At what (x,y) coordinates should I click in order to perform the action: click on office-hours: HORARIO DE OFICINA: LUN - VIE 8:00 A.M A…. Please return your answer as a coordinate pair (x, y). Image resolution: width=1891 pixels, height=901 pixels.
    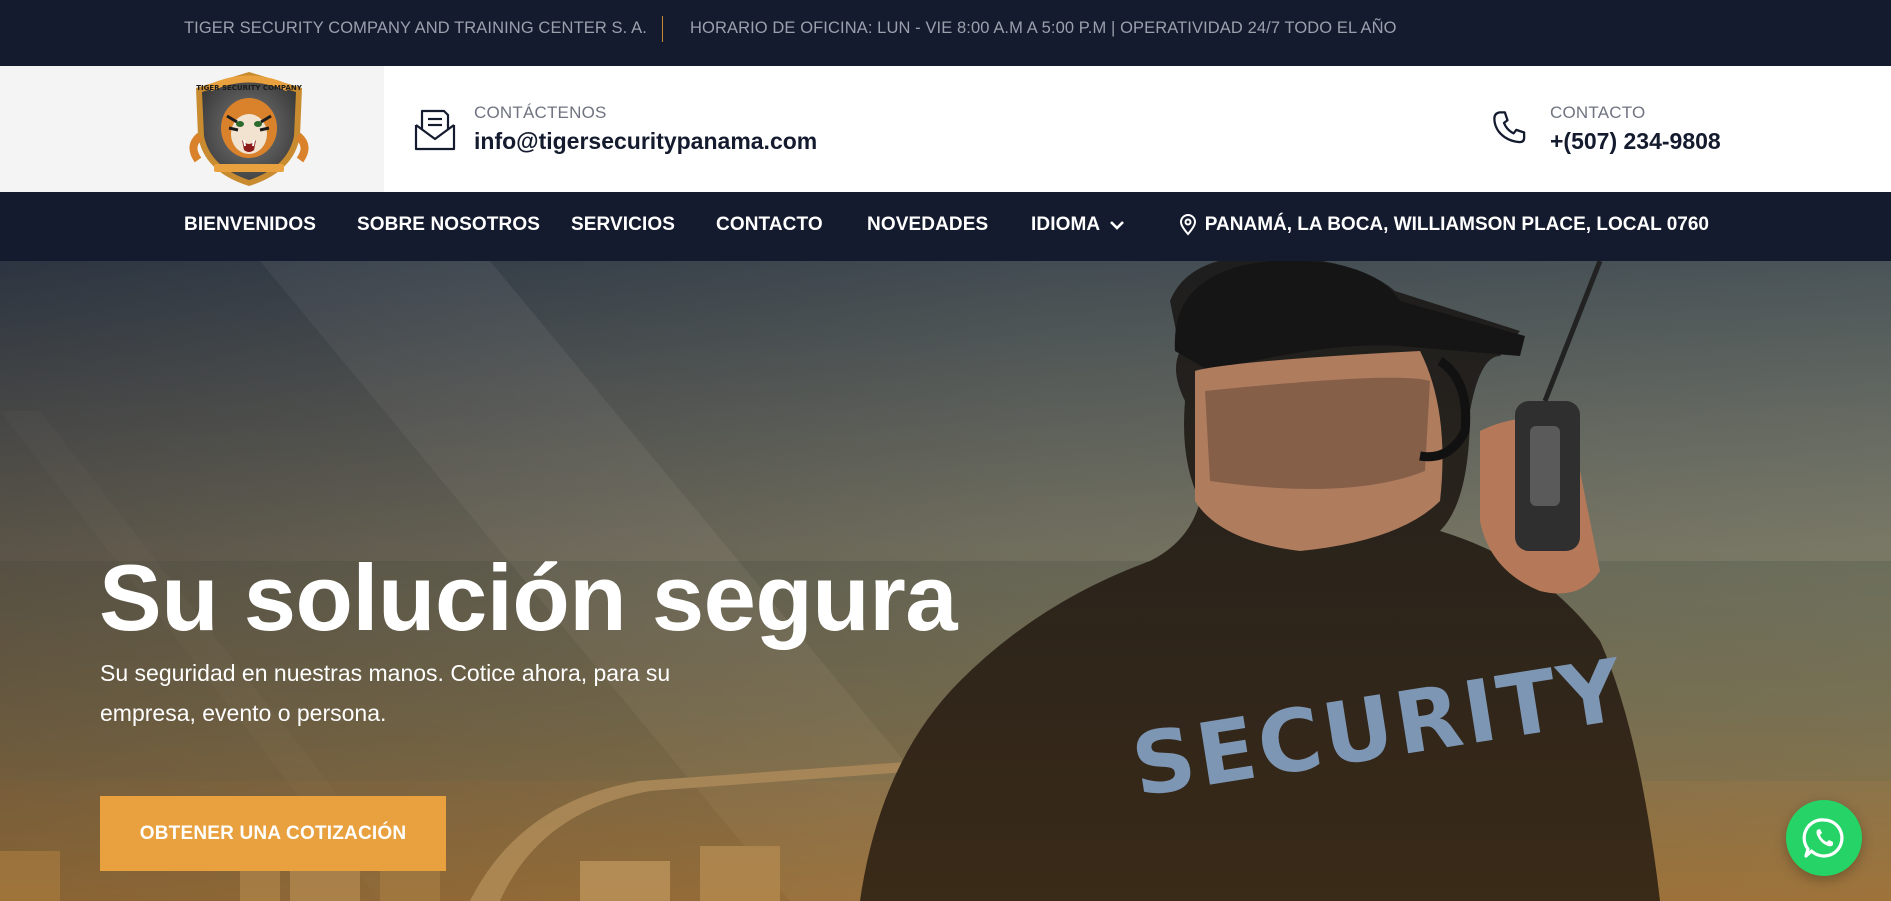
    Looking at the image, I should click on (1043, 28).